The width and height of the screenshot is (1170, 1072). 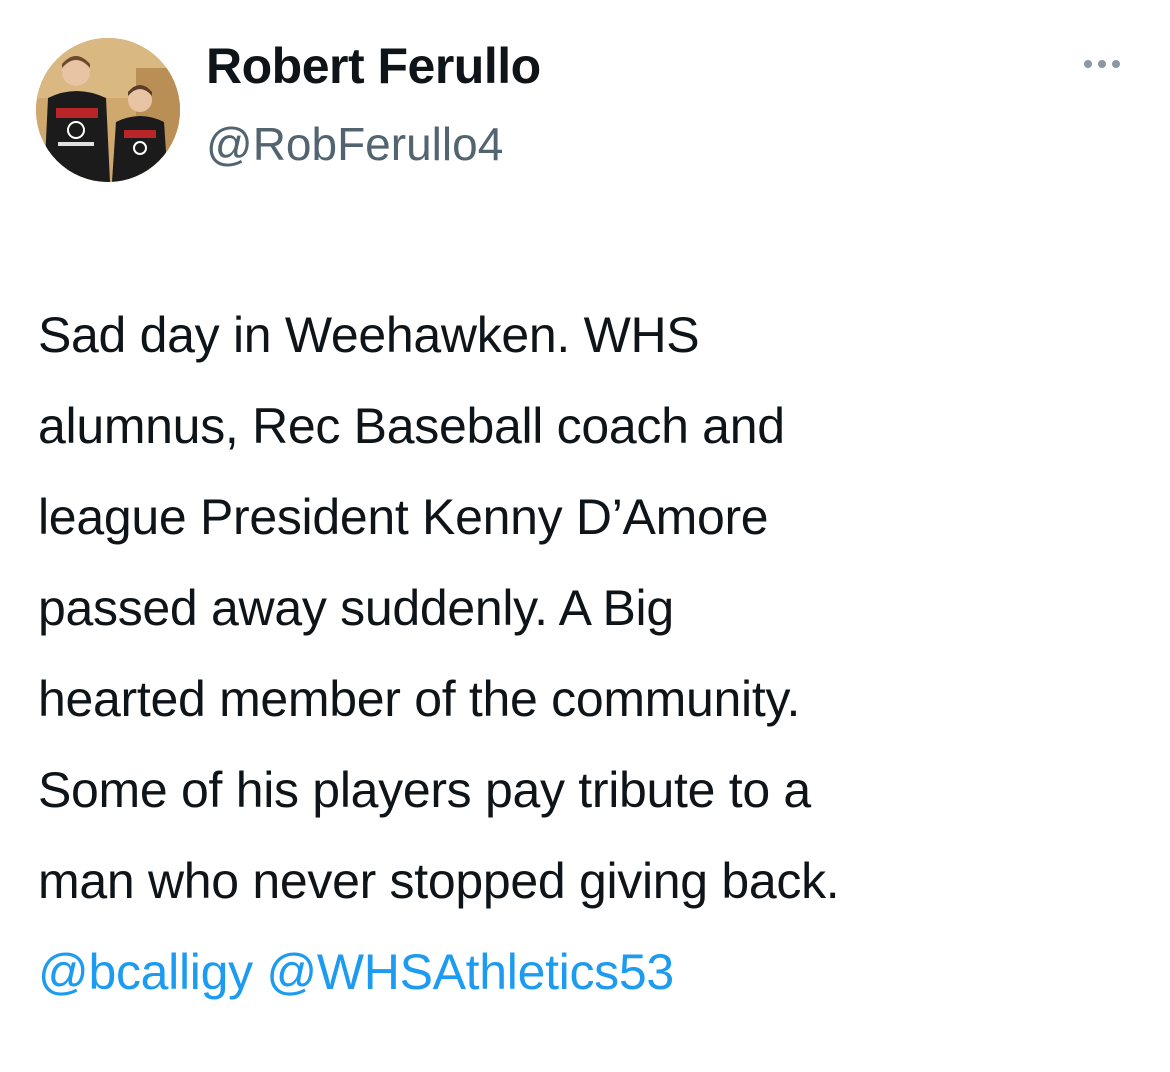 What do you see at coordinates (470, 972) in the screenshot?
I see `mention-link-whsathletics53: @WHSAthletics53` at bounding box center [470, 972].